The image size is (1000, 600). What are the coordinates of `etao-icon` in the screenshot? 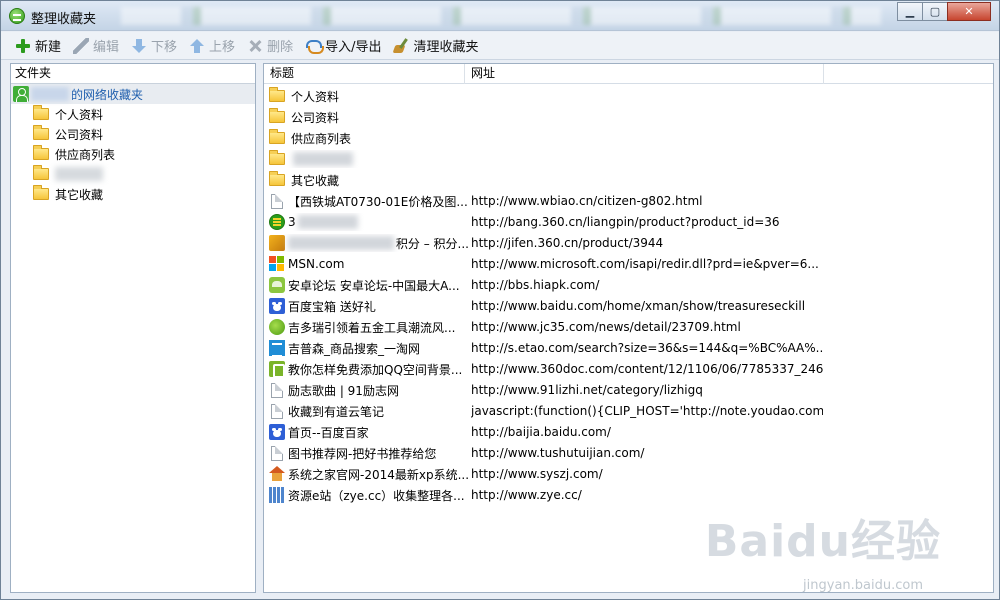 It's located at (277, 348).